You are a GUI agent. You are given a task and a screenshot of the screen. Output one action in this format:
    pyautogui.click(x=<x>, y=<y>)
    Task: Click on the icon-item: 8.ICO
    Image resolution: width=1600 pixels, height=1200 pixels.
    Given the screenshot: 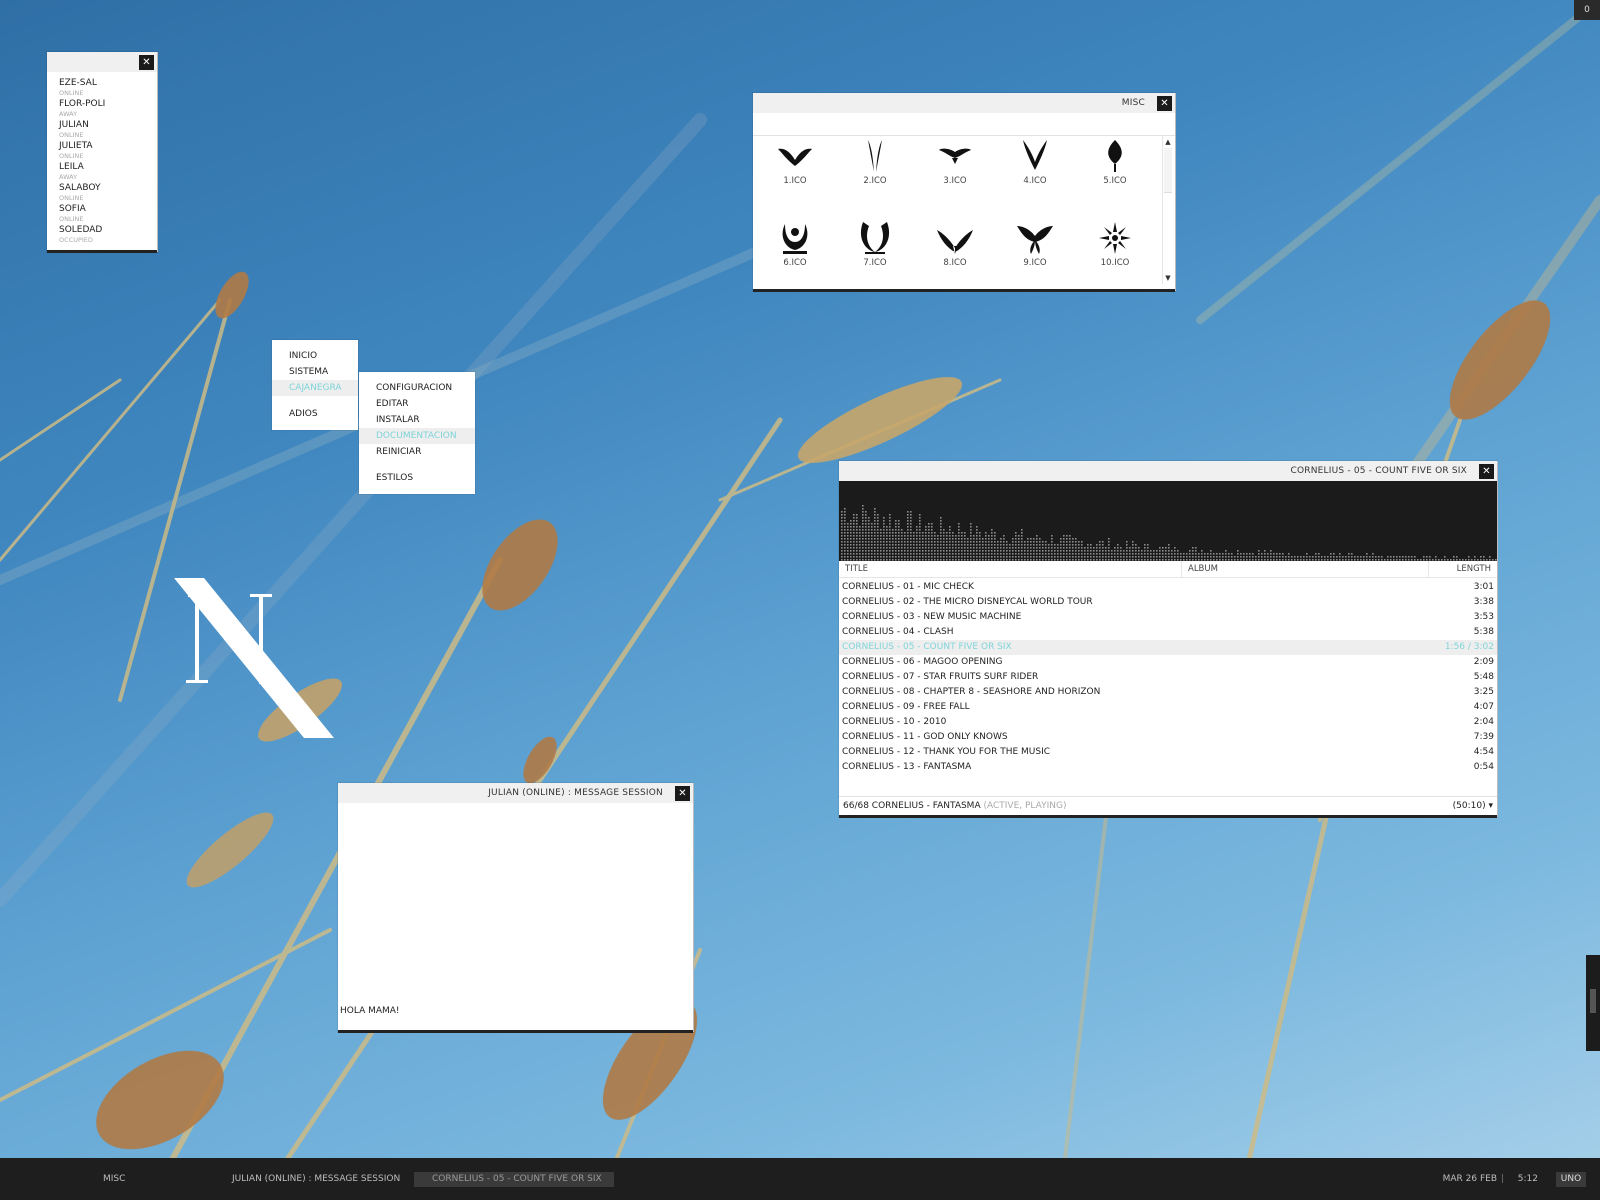 What is the action you would take?
    pyautogui.click(x=955, y=243)
    